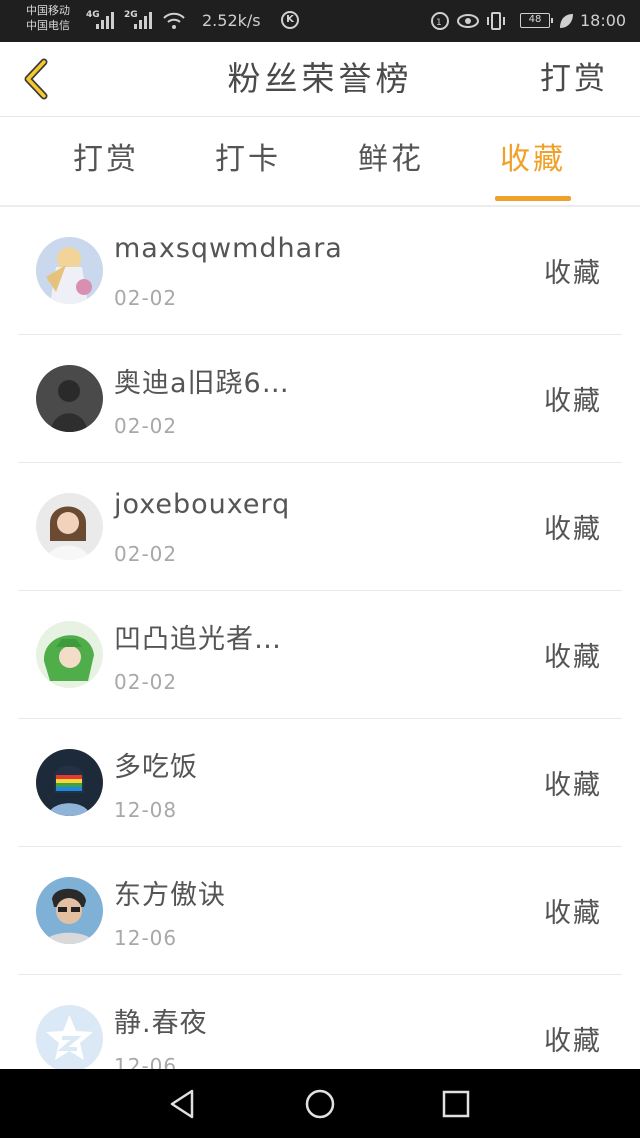 This screenshot has width=640, height=1138. What do you see at coordinates (391, 161) in the screenshot?
I see `tab-flowers: 鲜花` at bounding box center [391, 161].